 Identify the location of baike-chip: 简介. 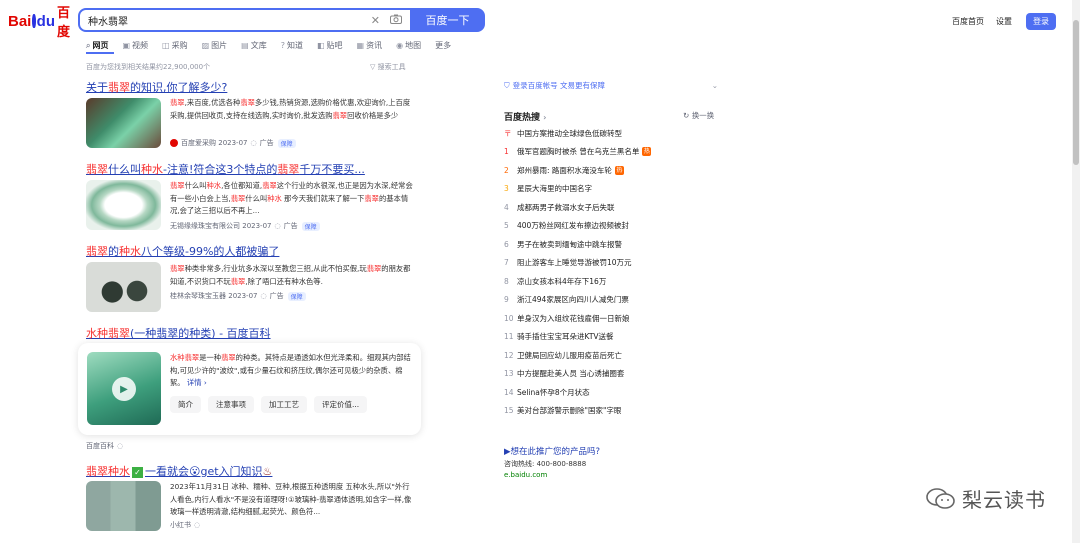
(185, 404).